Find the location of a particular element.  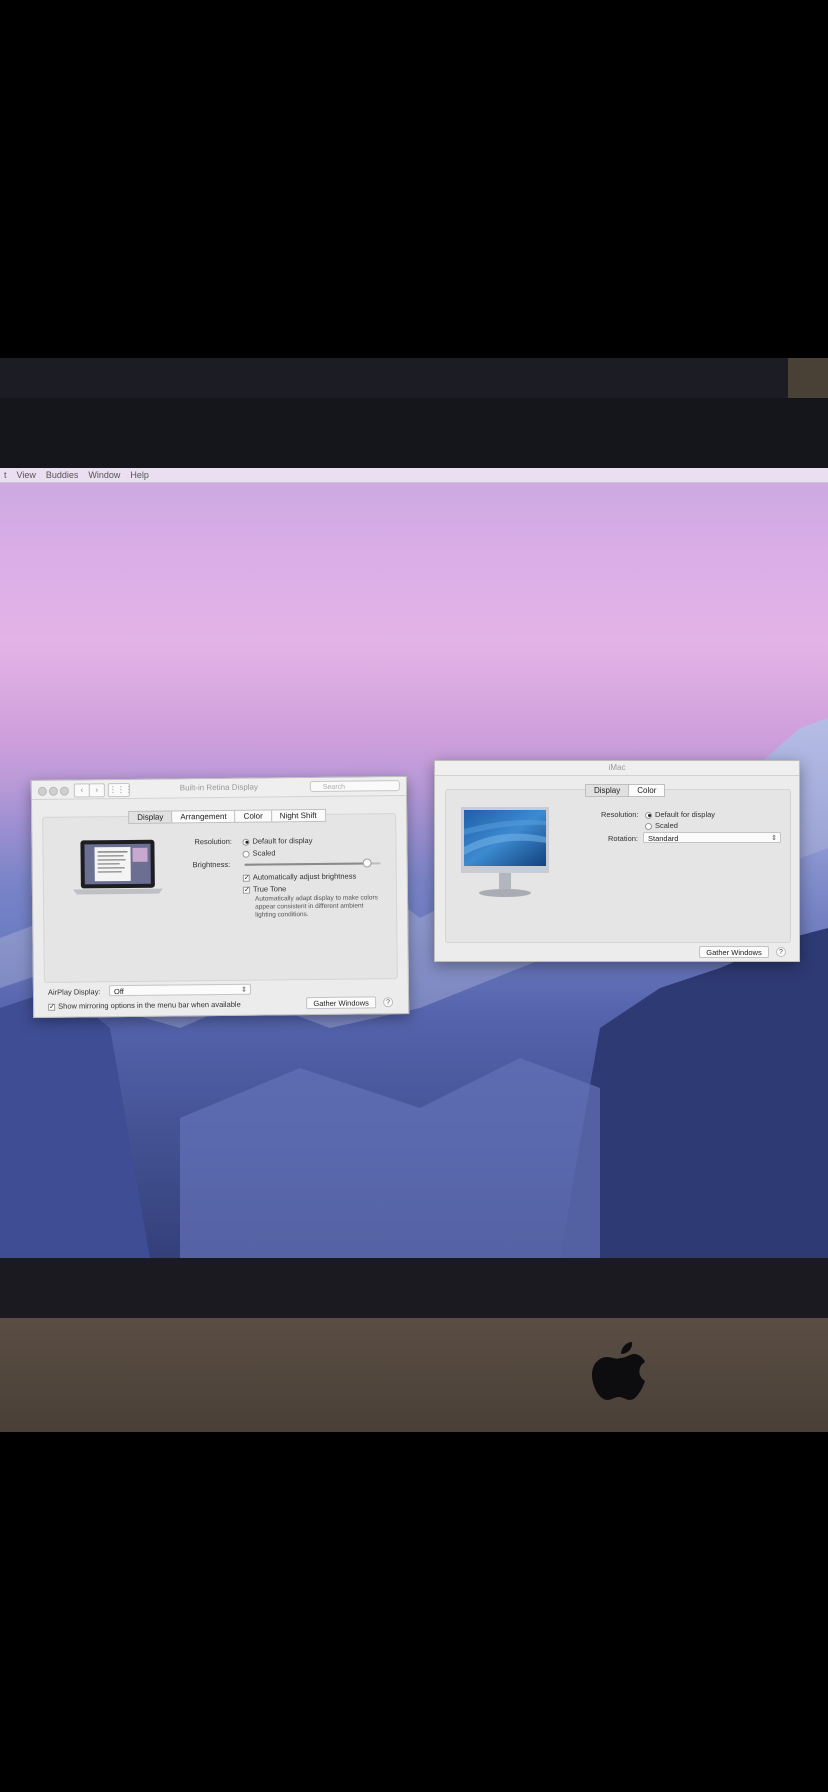

monitor-chin is located at coordinates (414, 1375).